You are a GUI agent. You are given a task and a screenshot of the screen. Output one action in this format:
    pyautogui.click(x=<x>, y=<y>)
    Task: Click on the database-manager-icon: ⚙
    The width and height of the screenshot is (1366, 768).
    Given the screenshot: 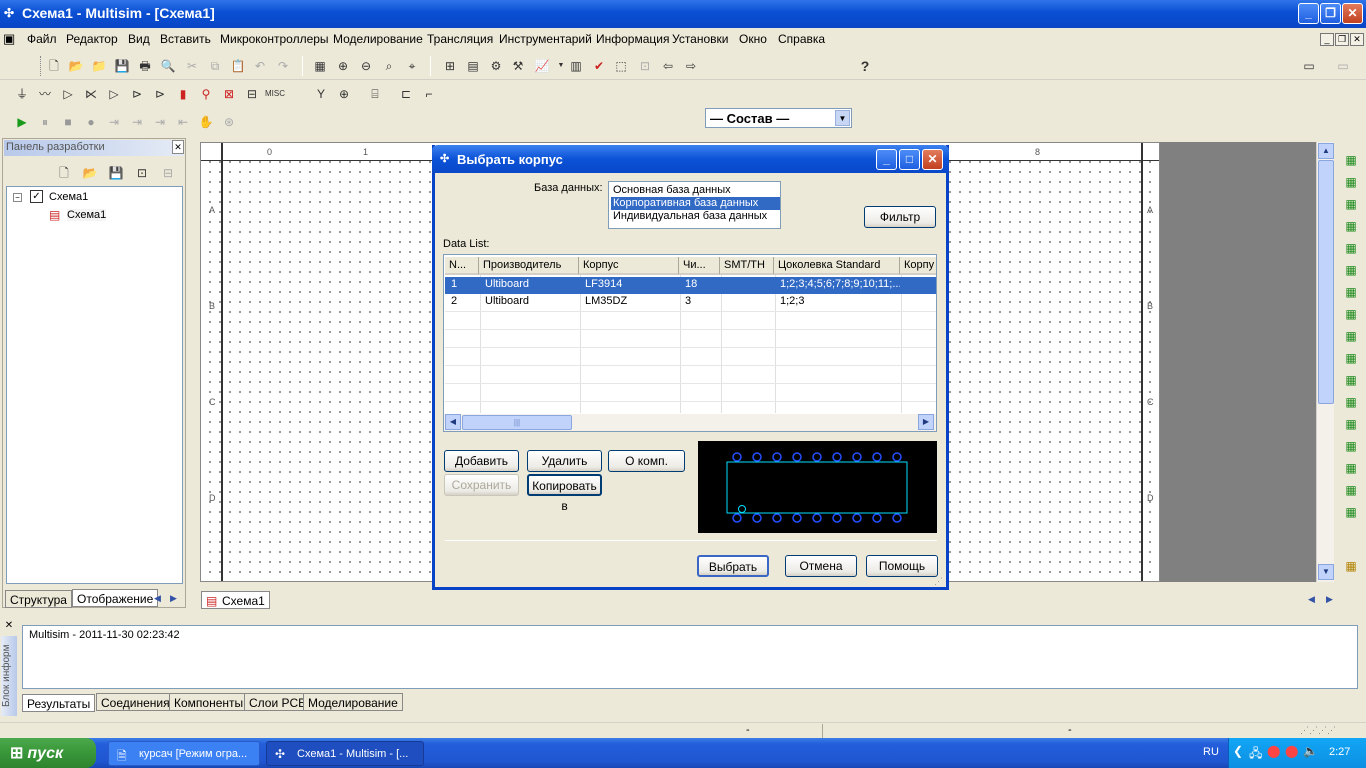 What is the action you would take?
    pyautogui.click(x=496, y=66)
    